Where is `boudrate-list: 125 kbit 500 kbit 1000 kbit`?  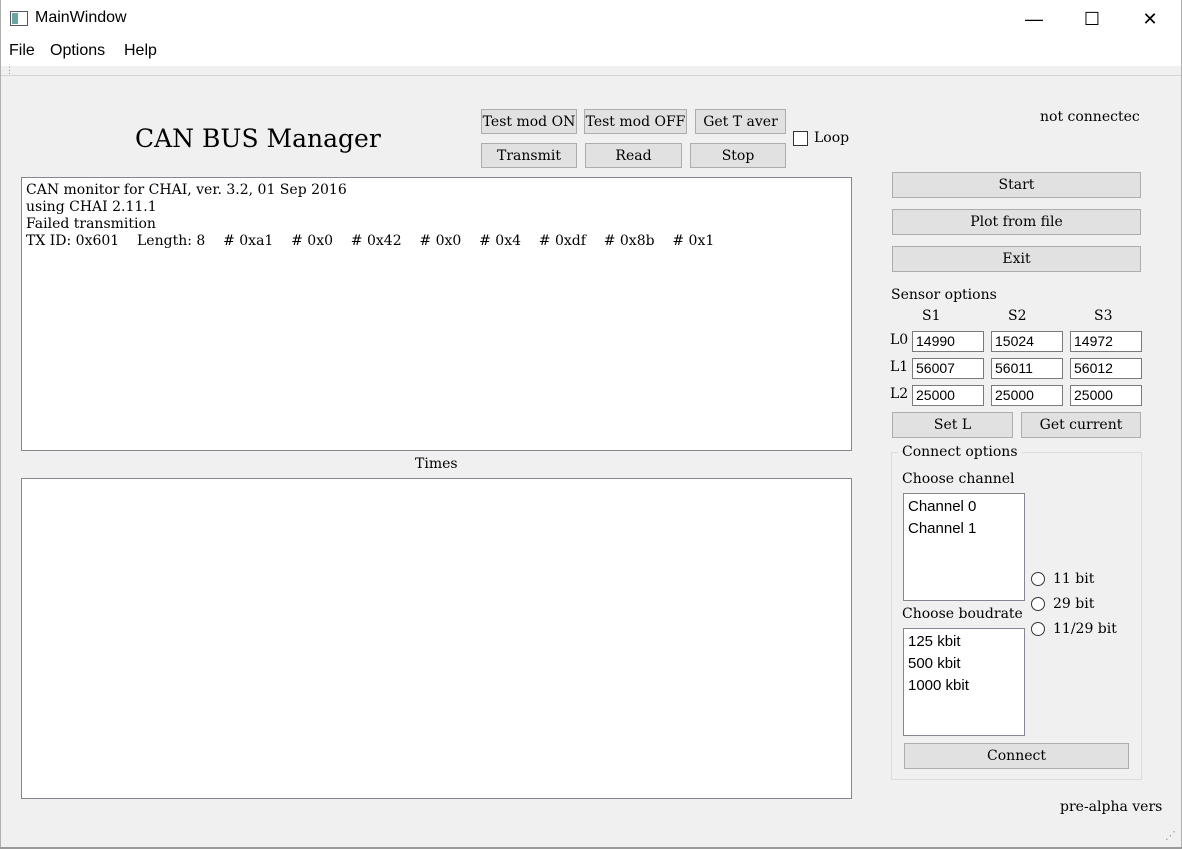 boudrate-list: 125 kbit 500 kbit 1000 kbit is located at coordinates (964, 682).